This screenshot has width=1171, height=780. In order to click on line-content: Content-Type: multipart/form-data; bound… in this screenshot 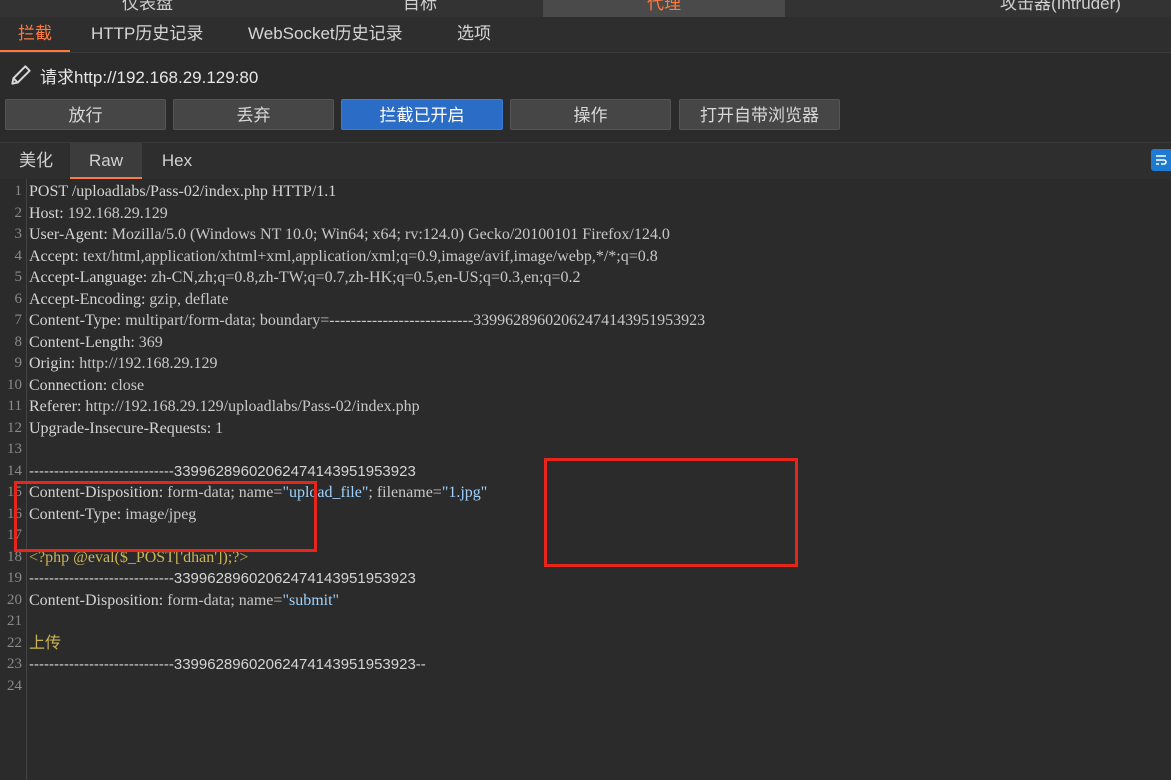, I will do `click(367, 320)`.